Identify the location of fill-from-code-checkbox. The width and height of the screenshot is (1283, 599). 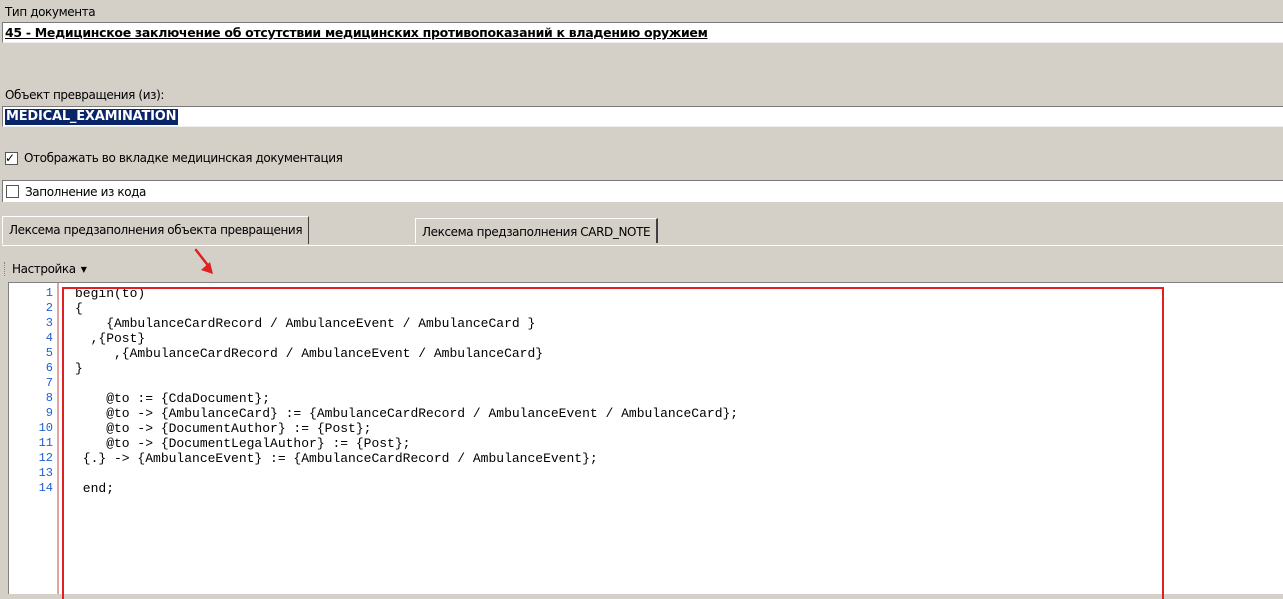
(12, 191).